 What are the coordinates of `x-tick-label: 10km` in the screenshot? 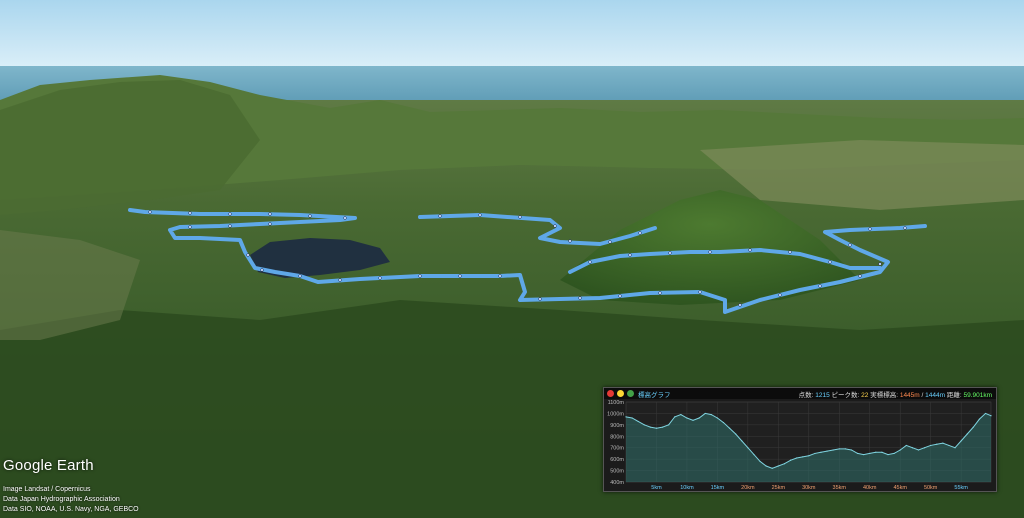 It's located at (687, 488).